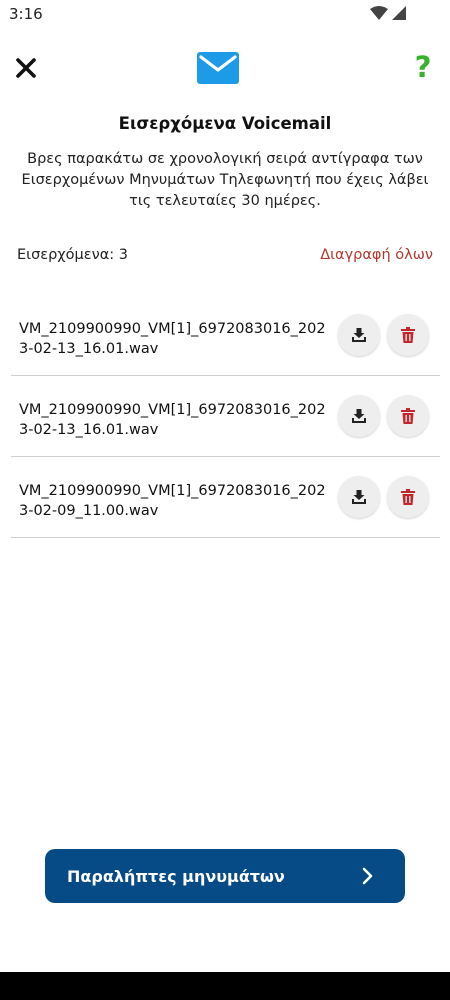  I want to click on chevron-right-icon, so click(367, 876).